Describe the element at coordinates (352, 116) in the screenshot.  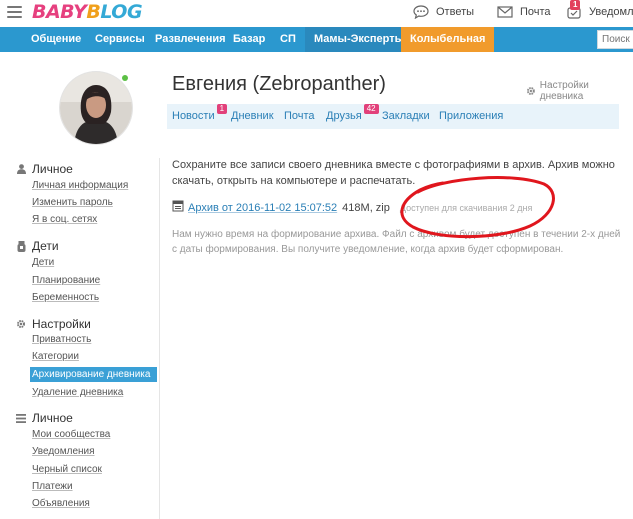
I see `tab-friends: Друзья42` at that location.